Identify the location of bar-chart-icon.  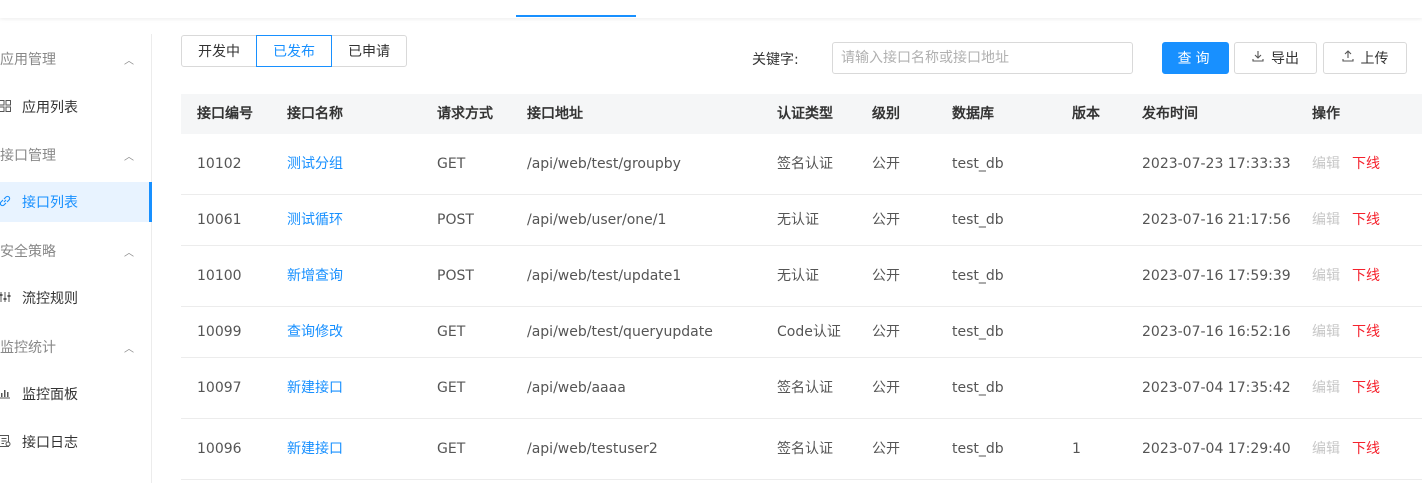
(6, 394).